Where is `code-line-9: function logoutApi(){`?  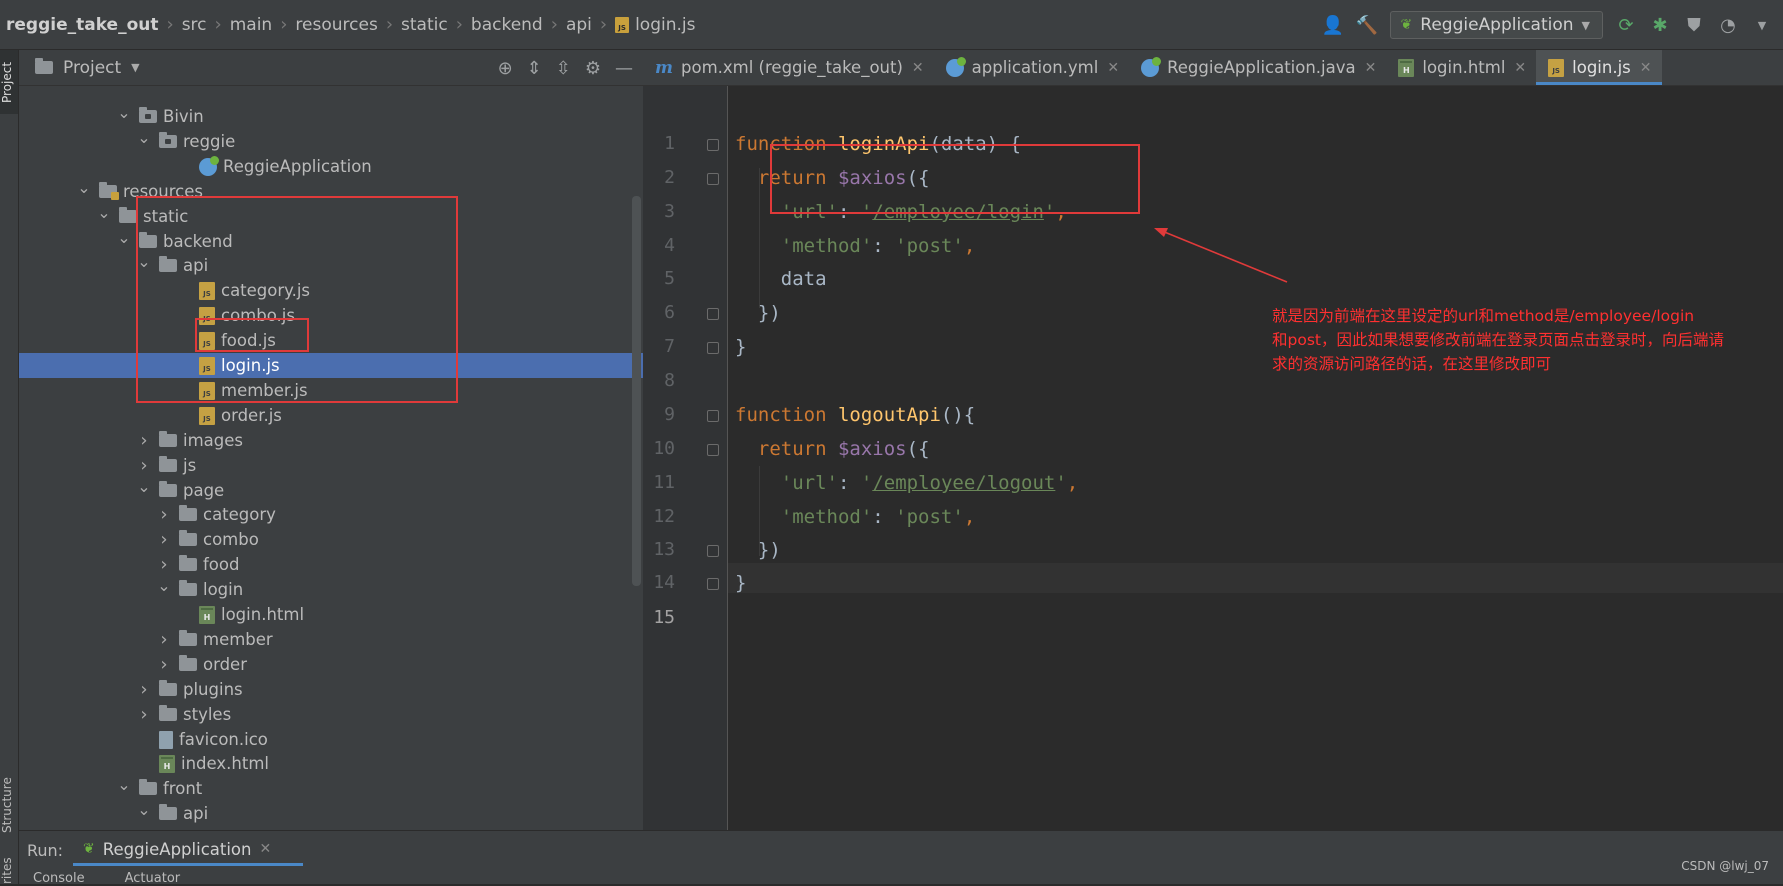 code-line-9: function logoutApi(){ is located at coordinates (855, 415).